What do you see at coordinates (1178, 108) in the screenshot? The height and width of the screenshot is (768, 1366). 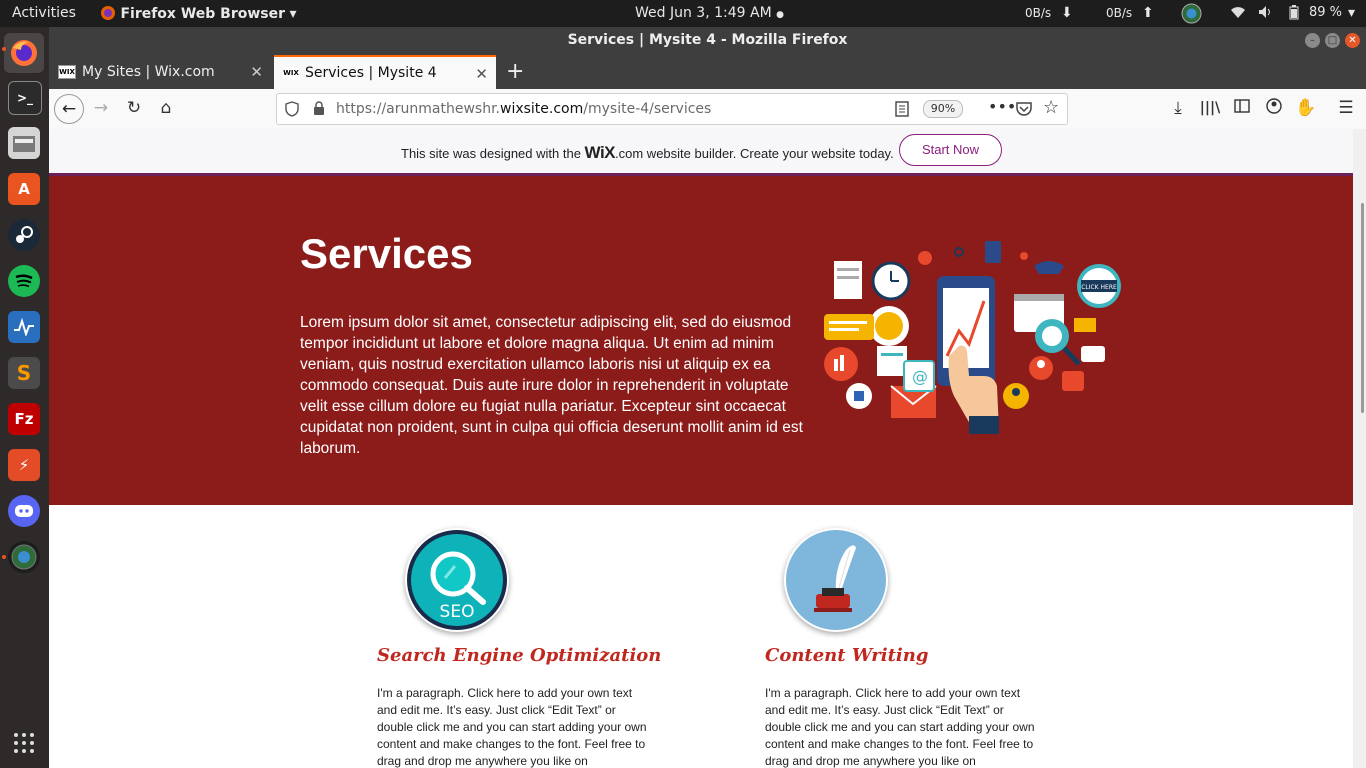 I see `downloads-icon: ⤓` at bounding box center [1178, 108].